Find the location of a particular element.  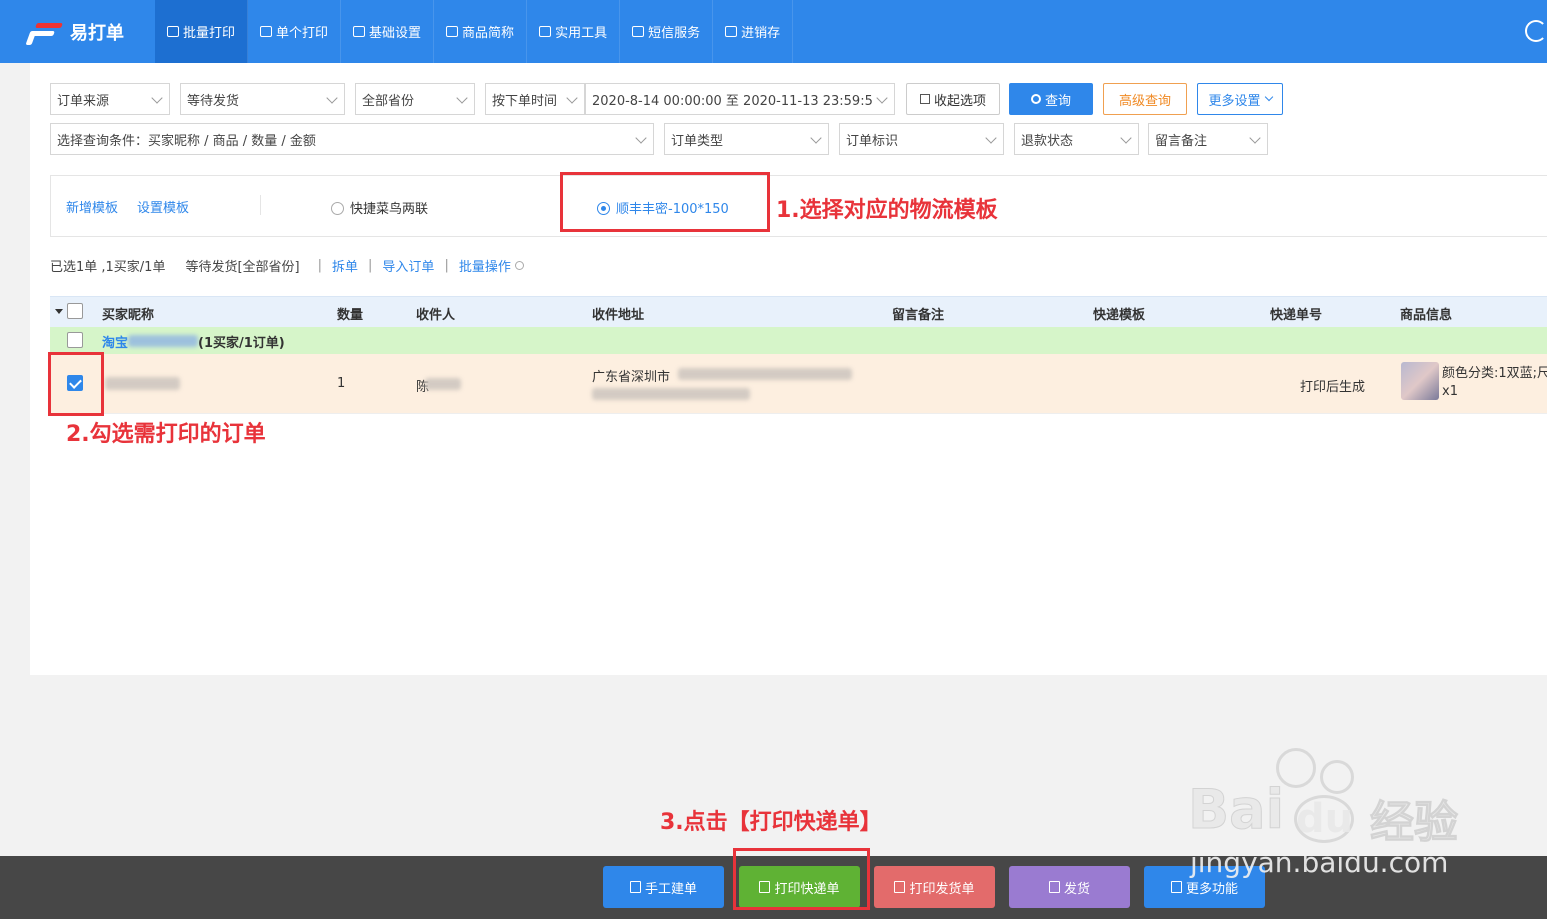

row-address: 广东省深圳市 is located at coordinates (631, 377).